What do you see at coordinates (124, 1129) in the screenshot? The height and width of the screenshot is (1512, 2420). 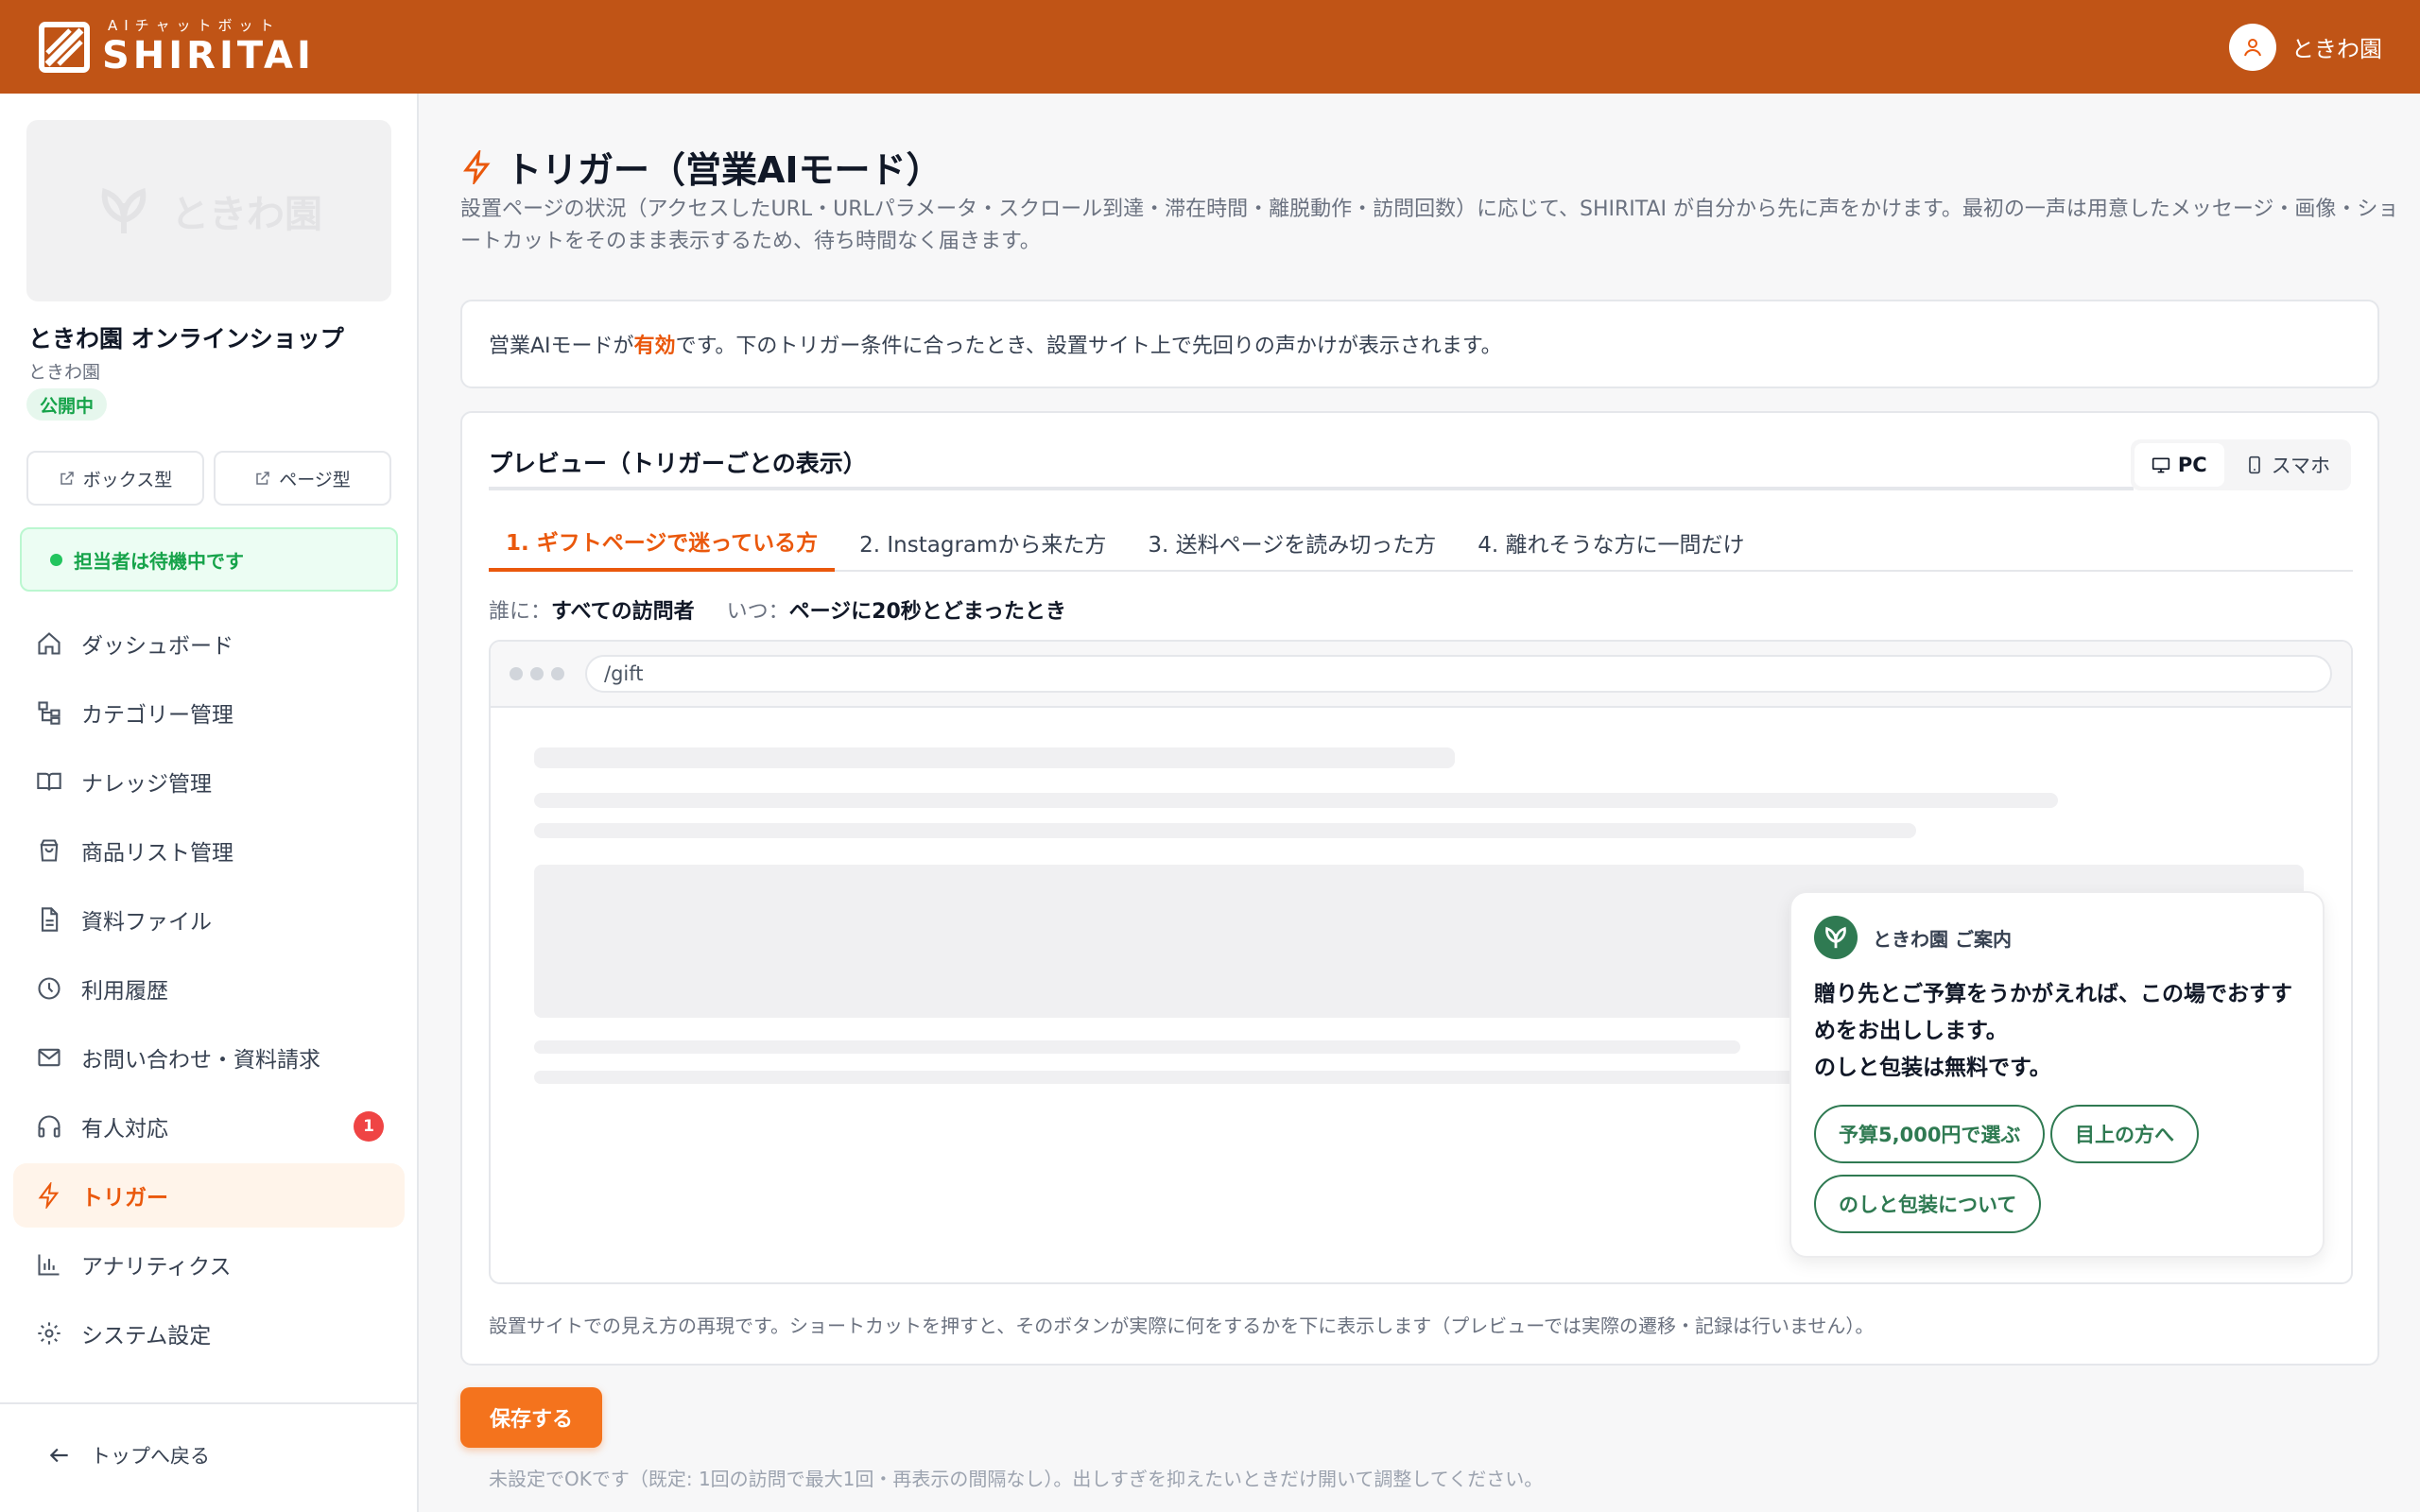 I see `sidebar-item-label: 有人対応` at bounding box center [124, 1129].